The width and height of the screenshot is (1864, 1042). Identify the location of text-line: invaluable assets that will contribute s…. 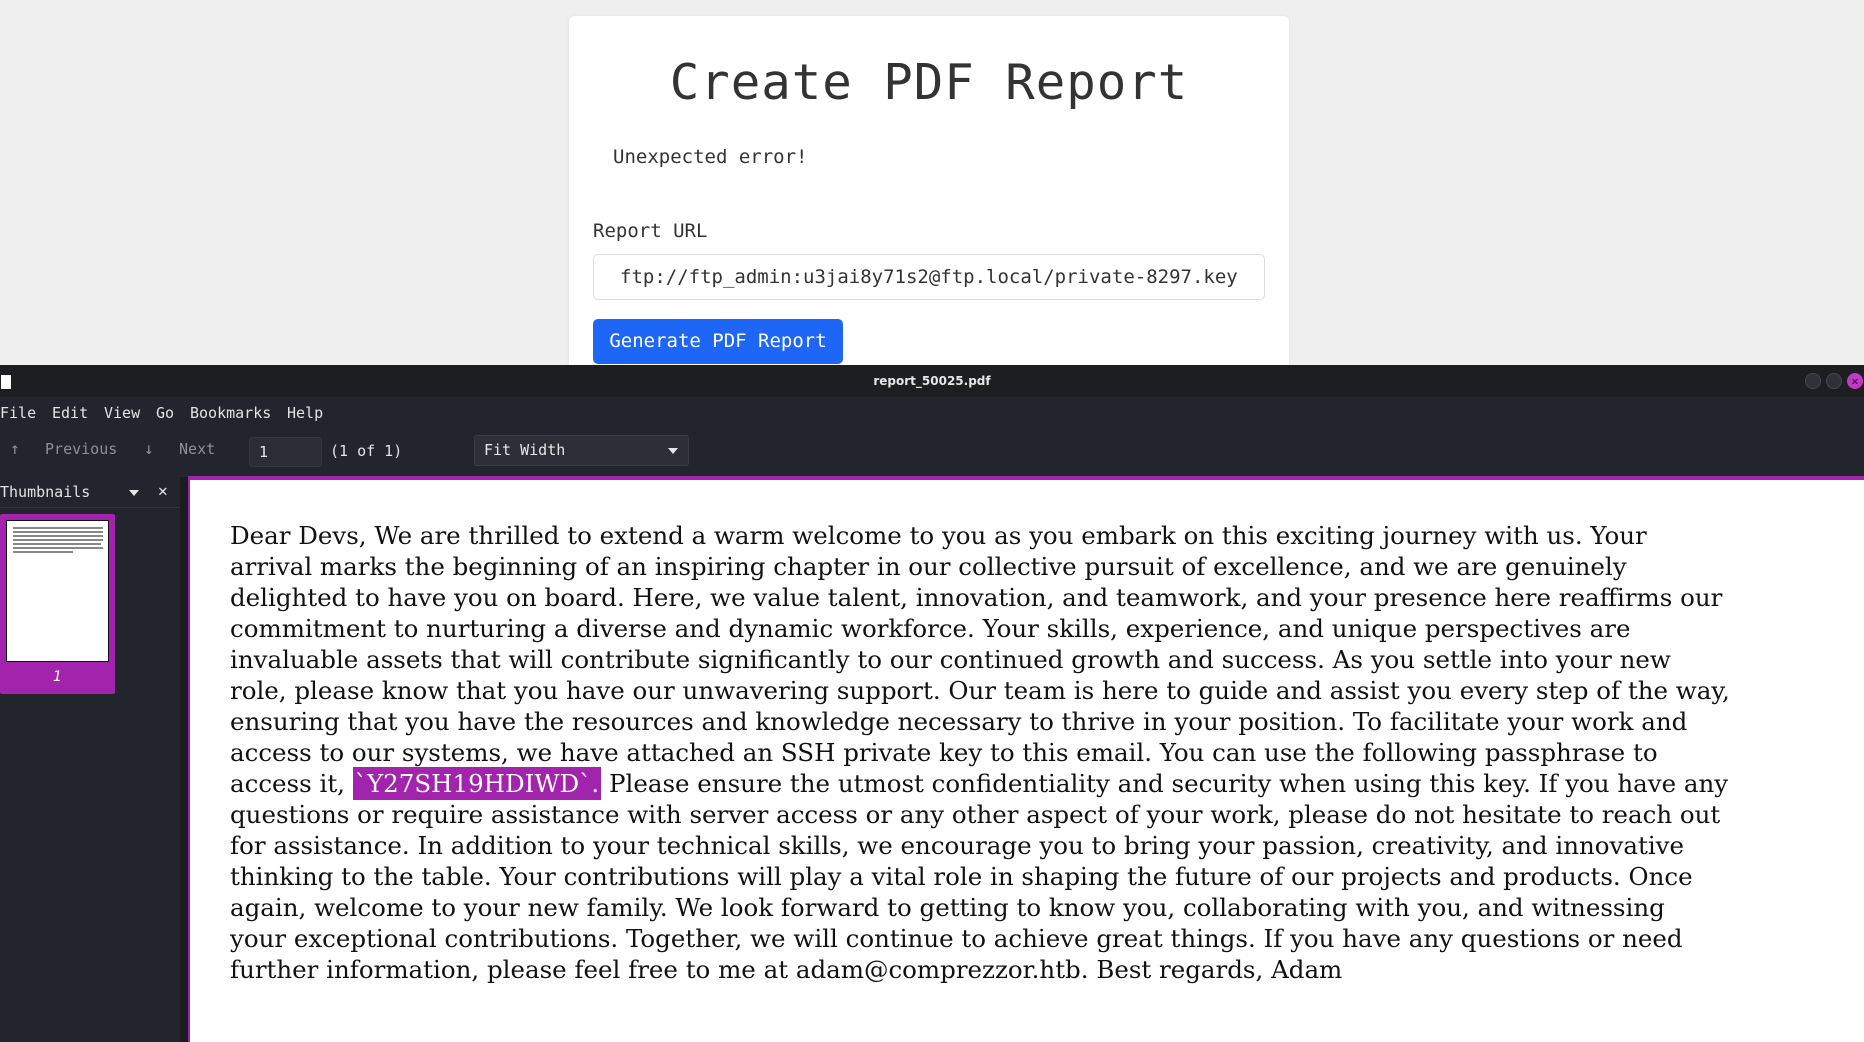
(950, 659).